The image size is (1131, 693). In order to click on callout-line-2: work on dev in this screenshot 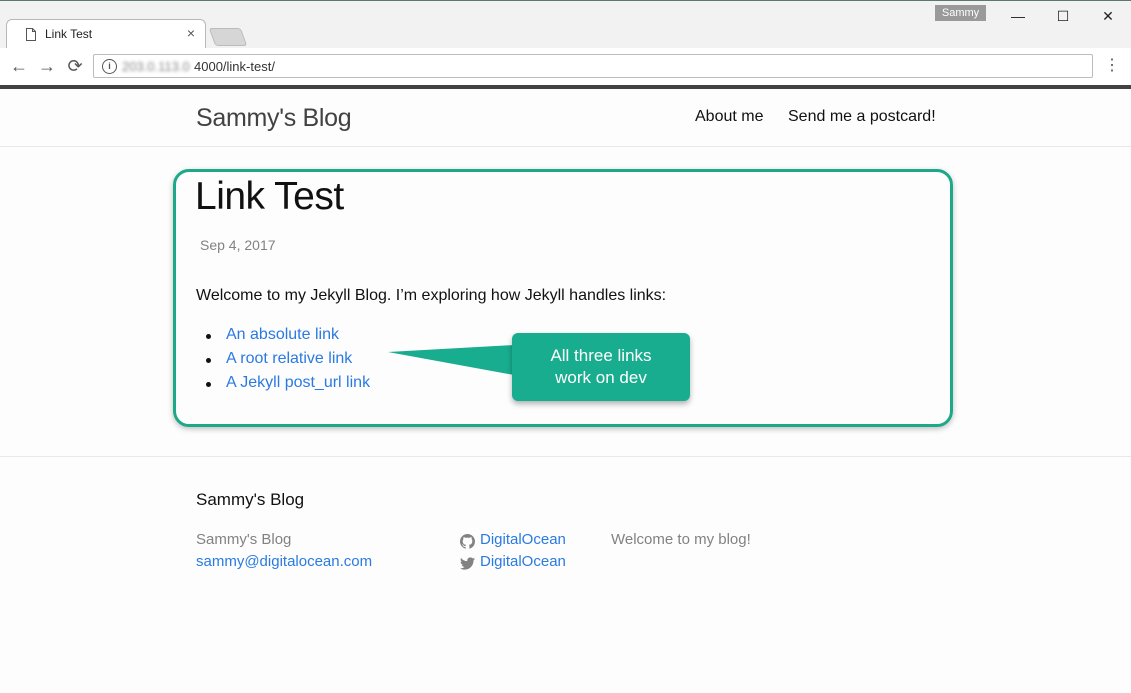, I will do `click(601, 377)`.